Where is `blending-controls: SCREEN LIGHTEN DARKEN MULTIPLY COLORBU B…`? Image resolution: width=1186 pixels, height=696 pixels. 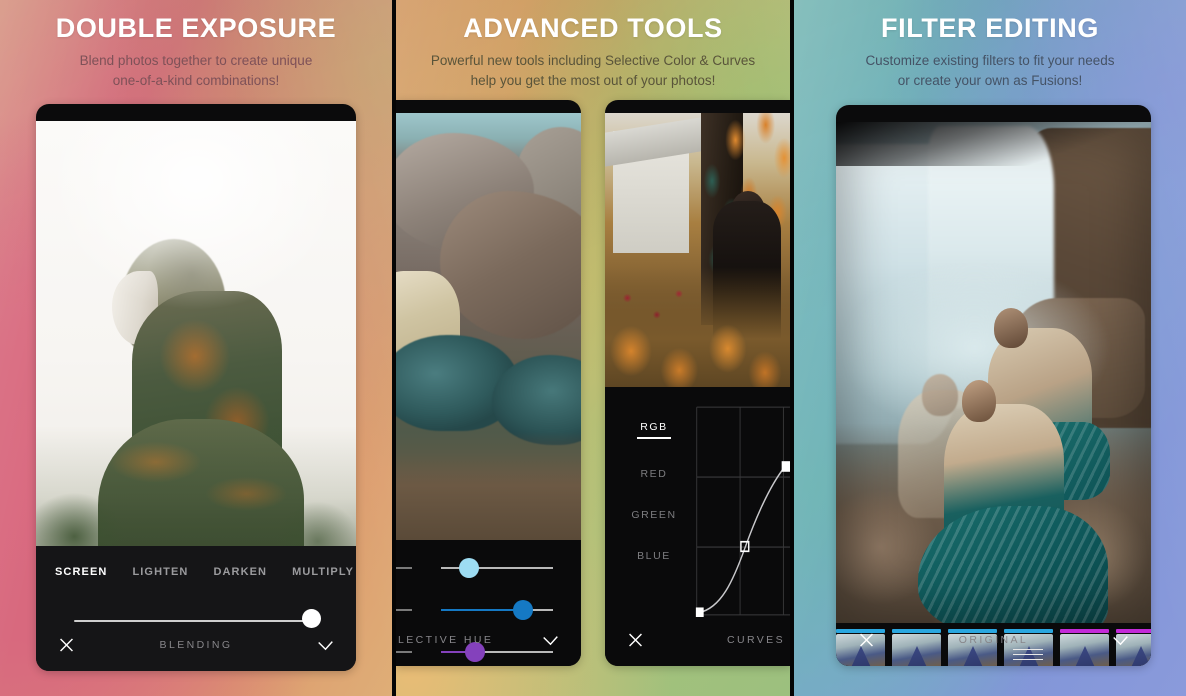 blending-controls: SCREEN LIGHTEN DARKEN MULTIPLY COLORBU B… is located at coordinates (196, 608).